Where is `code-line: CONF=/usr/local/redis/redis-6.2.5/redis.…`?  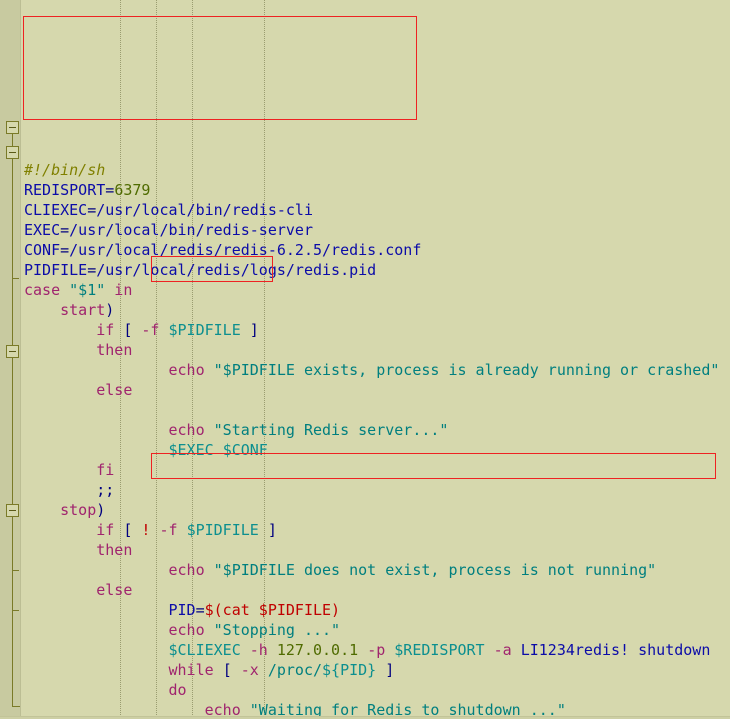 code-line: CONF=/usr/local/redis/redis-6.2.5/redis.… is located at coordinates (375, 250).